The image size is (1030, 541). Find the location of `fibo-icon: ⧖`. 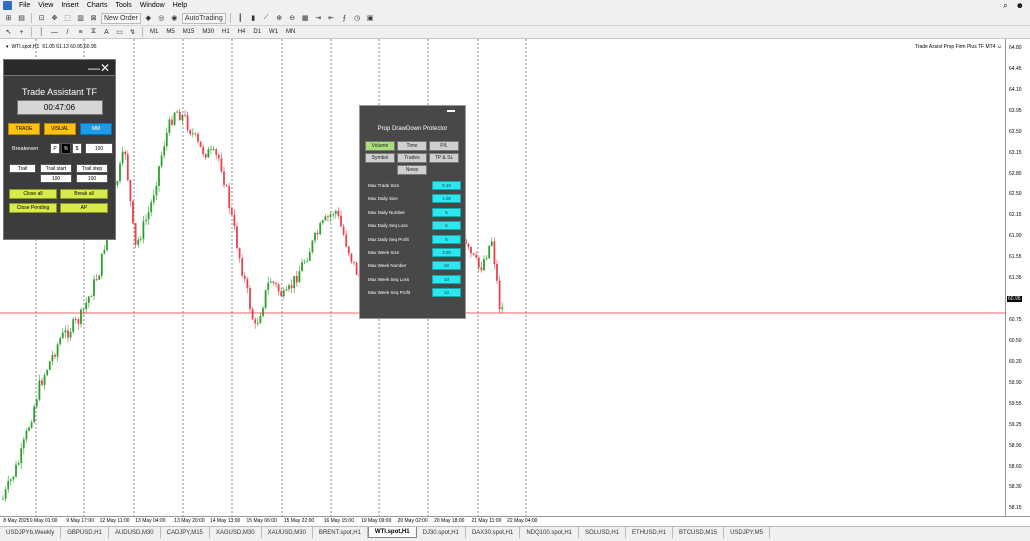

fibo-icon: ⧖ is located at coordinates (93, 32).